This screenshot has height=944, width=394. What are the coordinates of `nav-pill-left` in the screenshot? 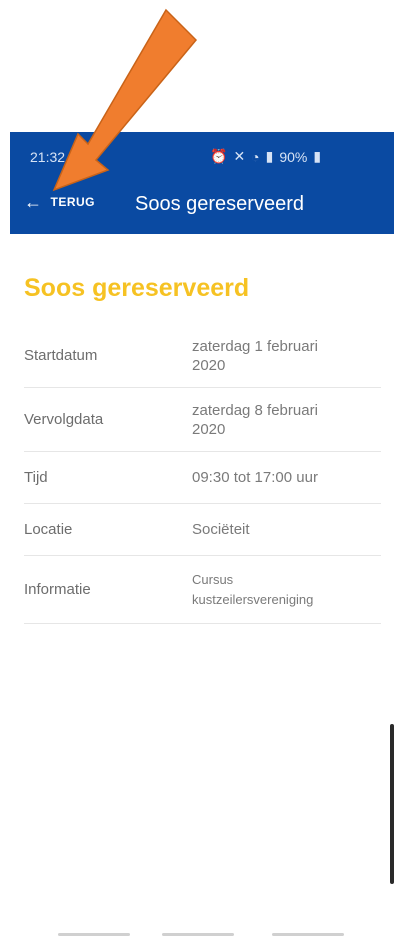 It's located at (94, 934).